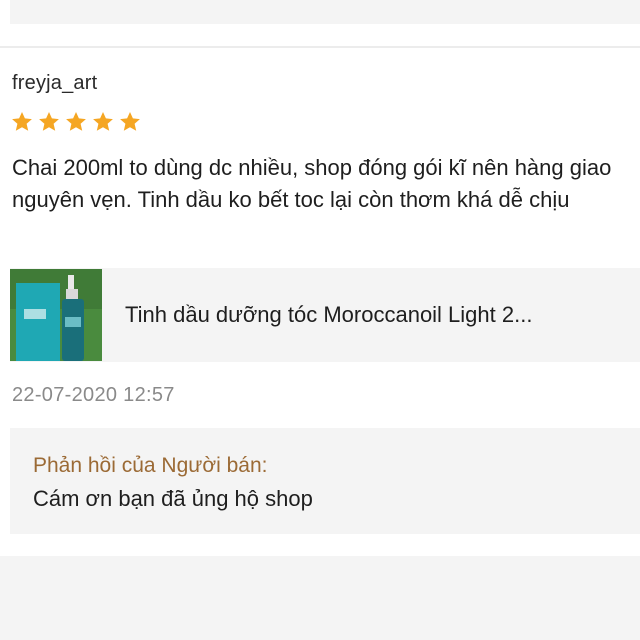 This screenshot has height=640, width=640. Describe the element at coordinates (173, 498) in the screenshot. I see `seller-reply-text: Cám ơn bạn đã ủng hộ shop` at that location.